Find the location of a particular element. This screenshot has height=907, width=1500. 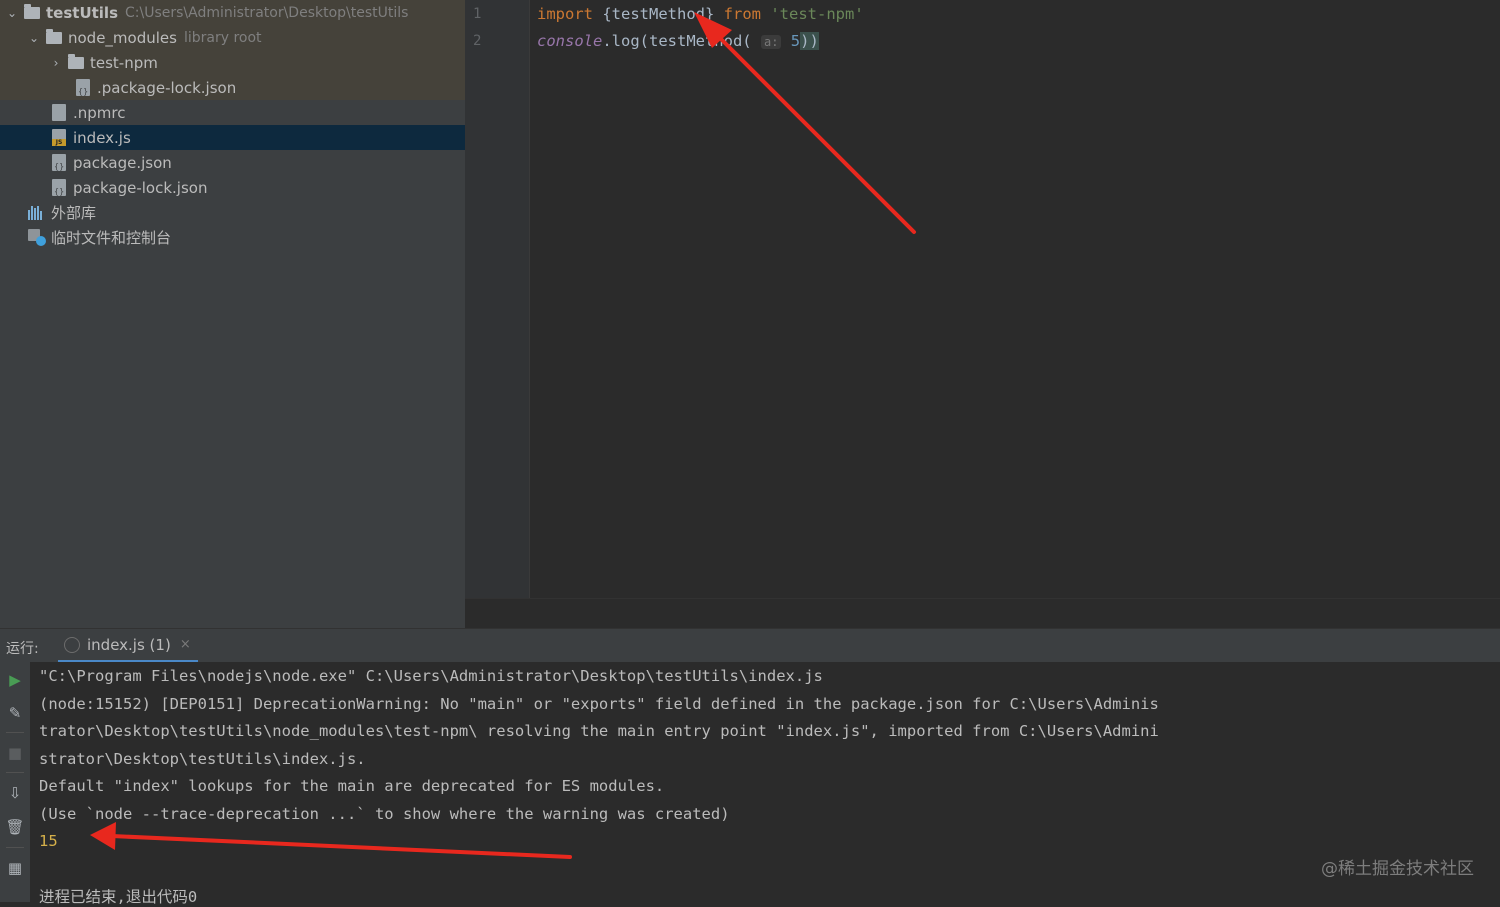

tree-item-label: package.json is located at coordinates (122, 162).